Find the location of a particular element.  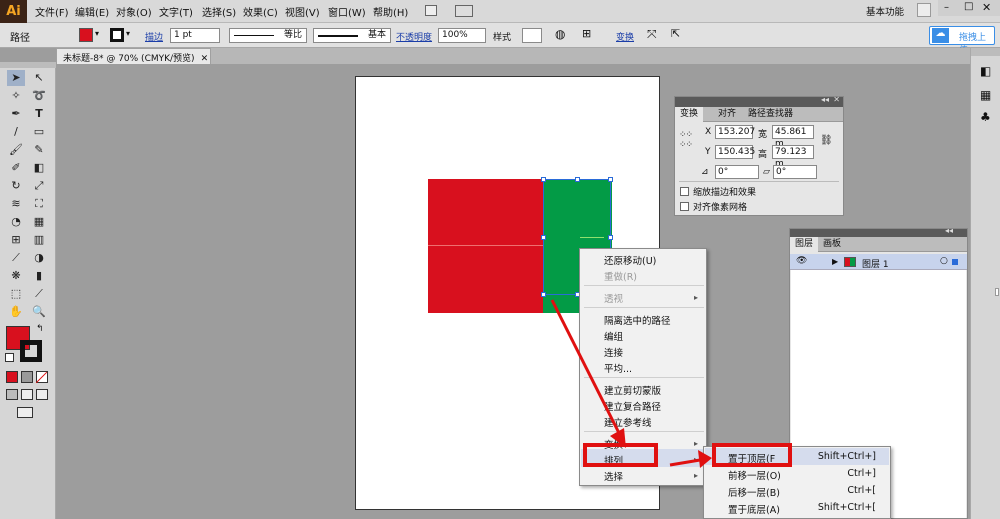

rectangle-tool-icon: ▭ is located at coordinates (39, 132).